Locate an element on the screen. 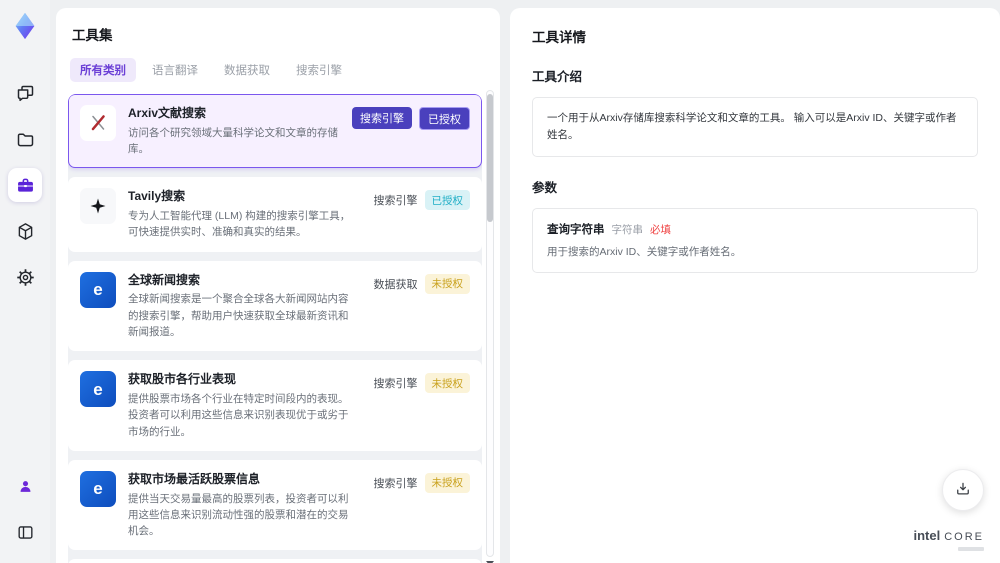 Image resolution: width=1000 pixels, height=563 pixels. app-logo-icon is located at coordinates (25, 26).